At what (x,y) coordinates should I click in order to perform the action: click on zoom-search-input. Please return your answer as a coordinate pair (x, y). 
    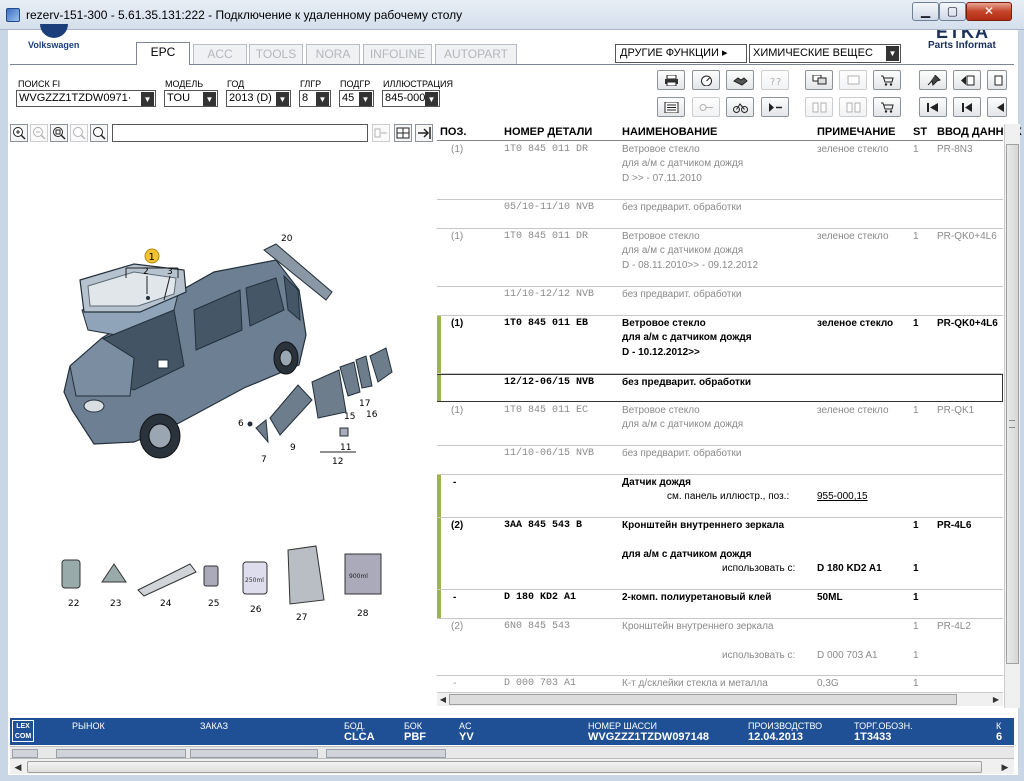
    Looking at the image, I should click on (240, 133).